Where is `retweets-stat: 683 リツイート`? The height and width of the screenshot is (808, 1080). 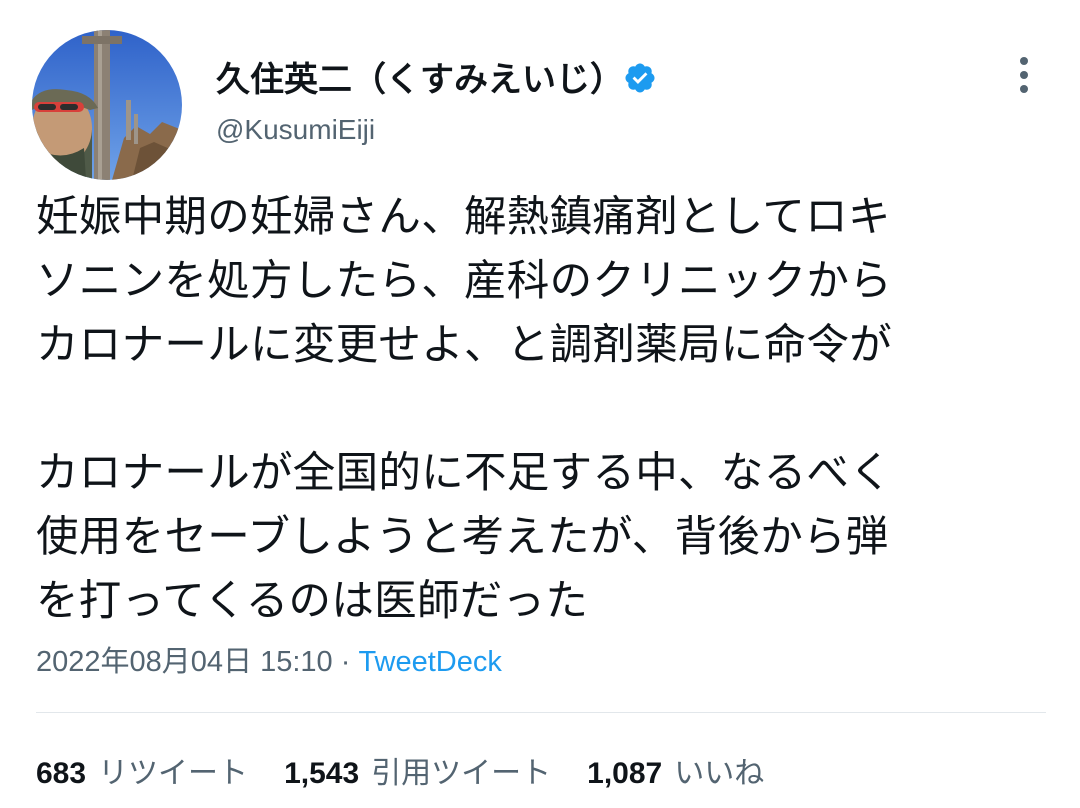
retweets-stat: 683 リツイート is located at coordinates (142, 774).